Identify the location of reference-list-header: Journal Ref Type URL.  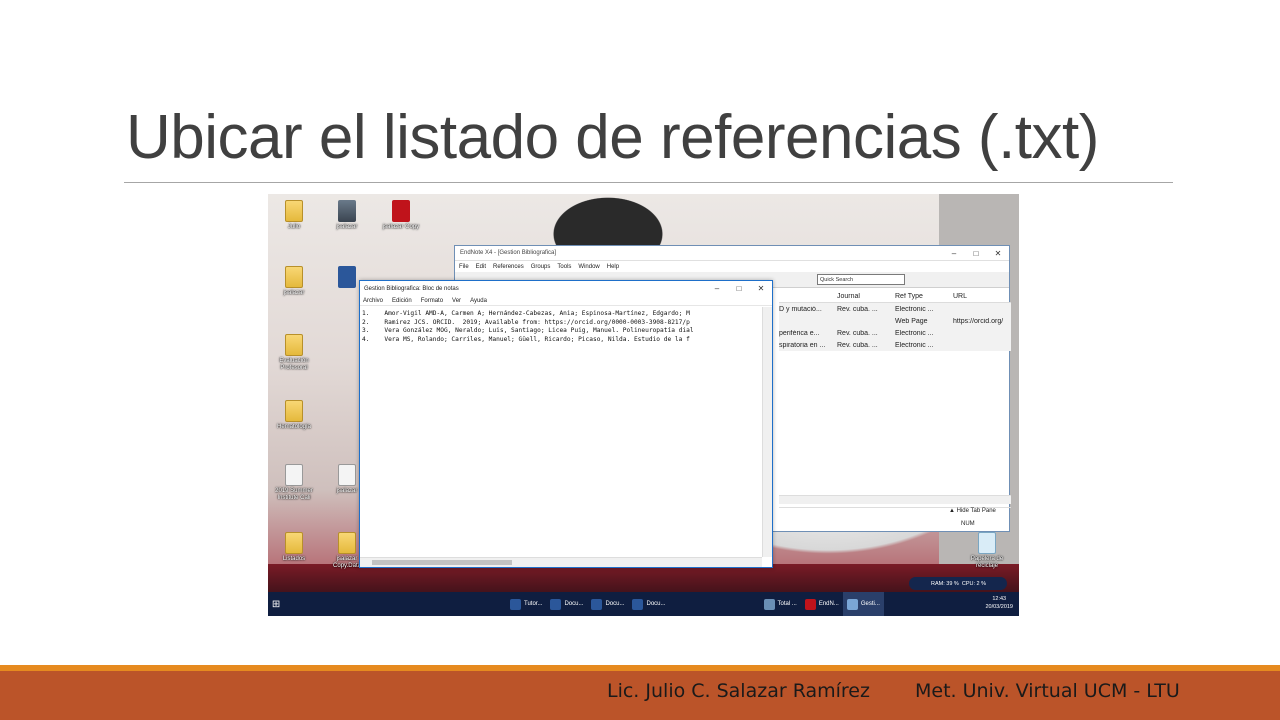
(895, 296).